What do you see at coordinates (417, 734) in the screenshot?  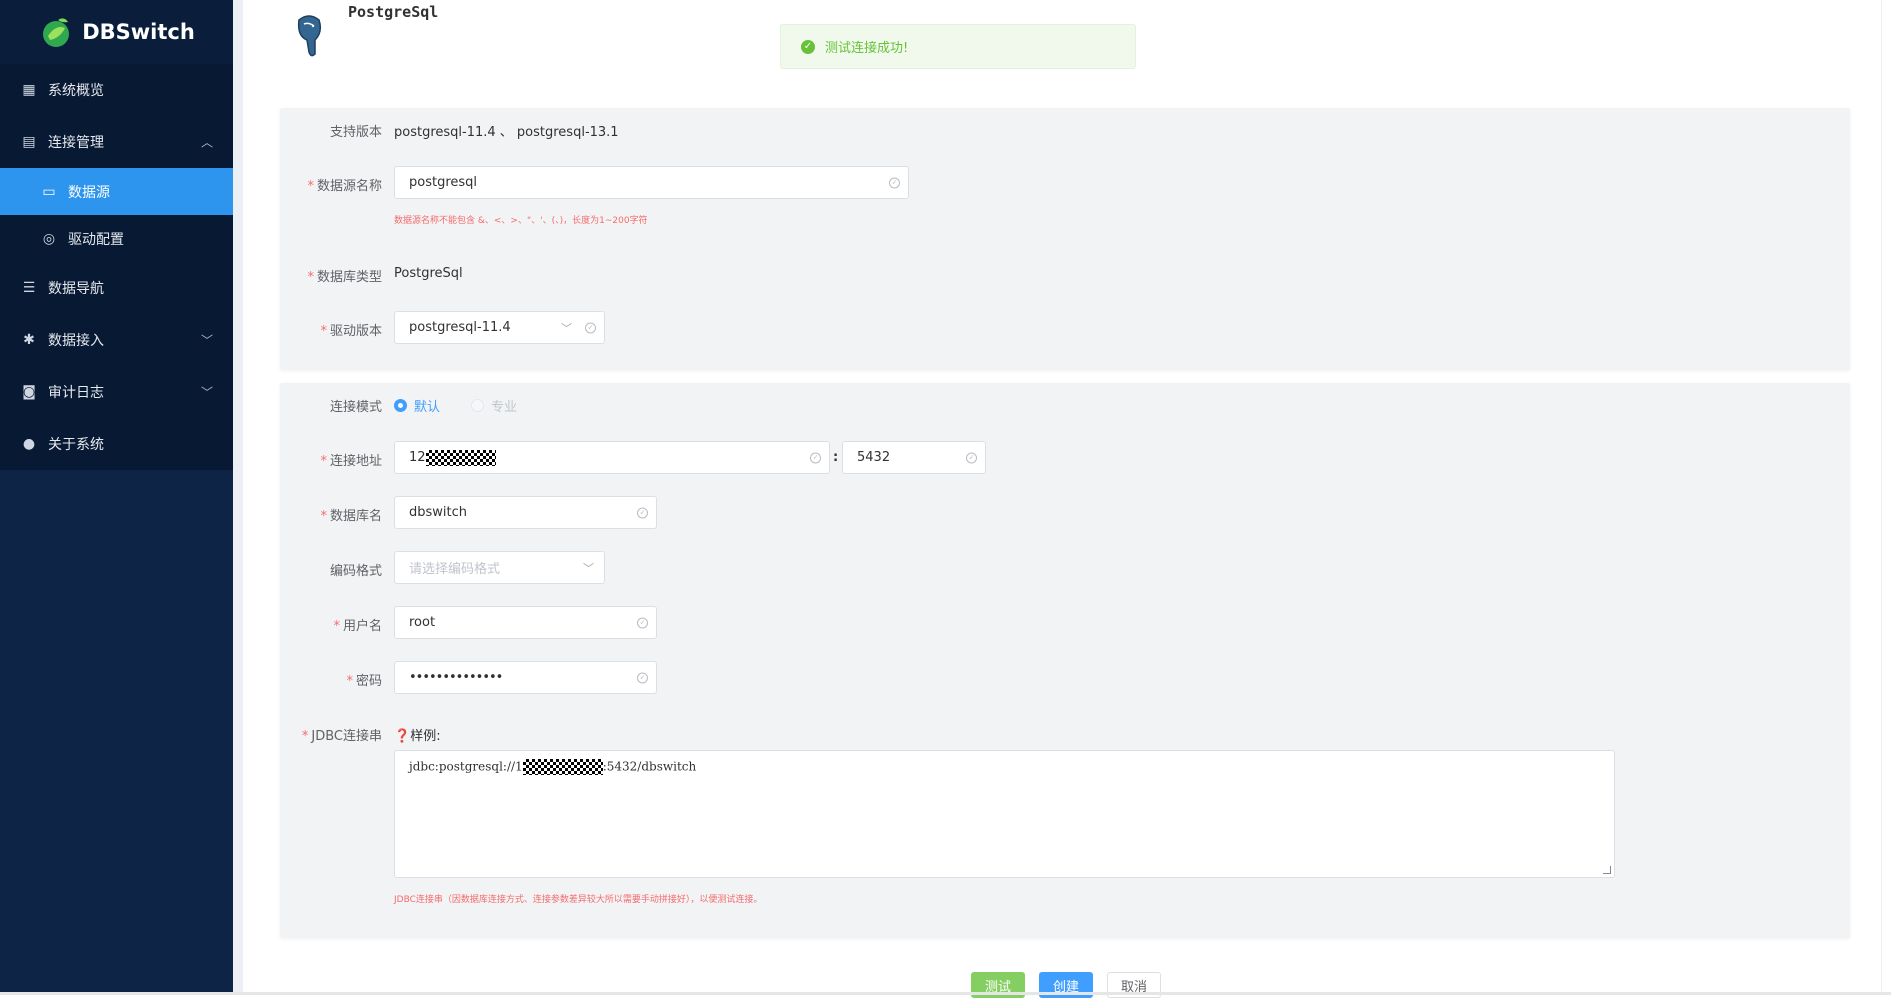 I see `jdbc-example: ❓样例:` at bounding box center [417, 734].